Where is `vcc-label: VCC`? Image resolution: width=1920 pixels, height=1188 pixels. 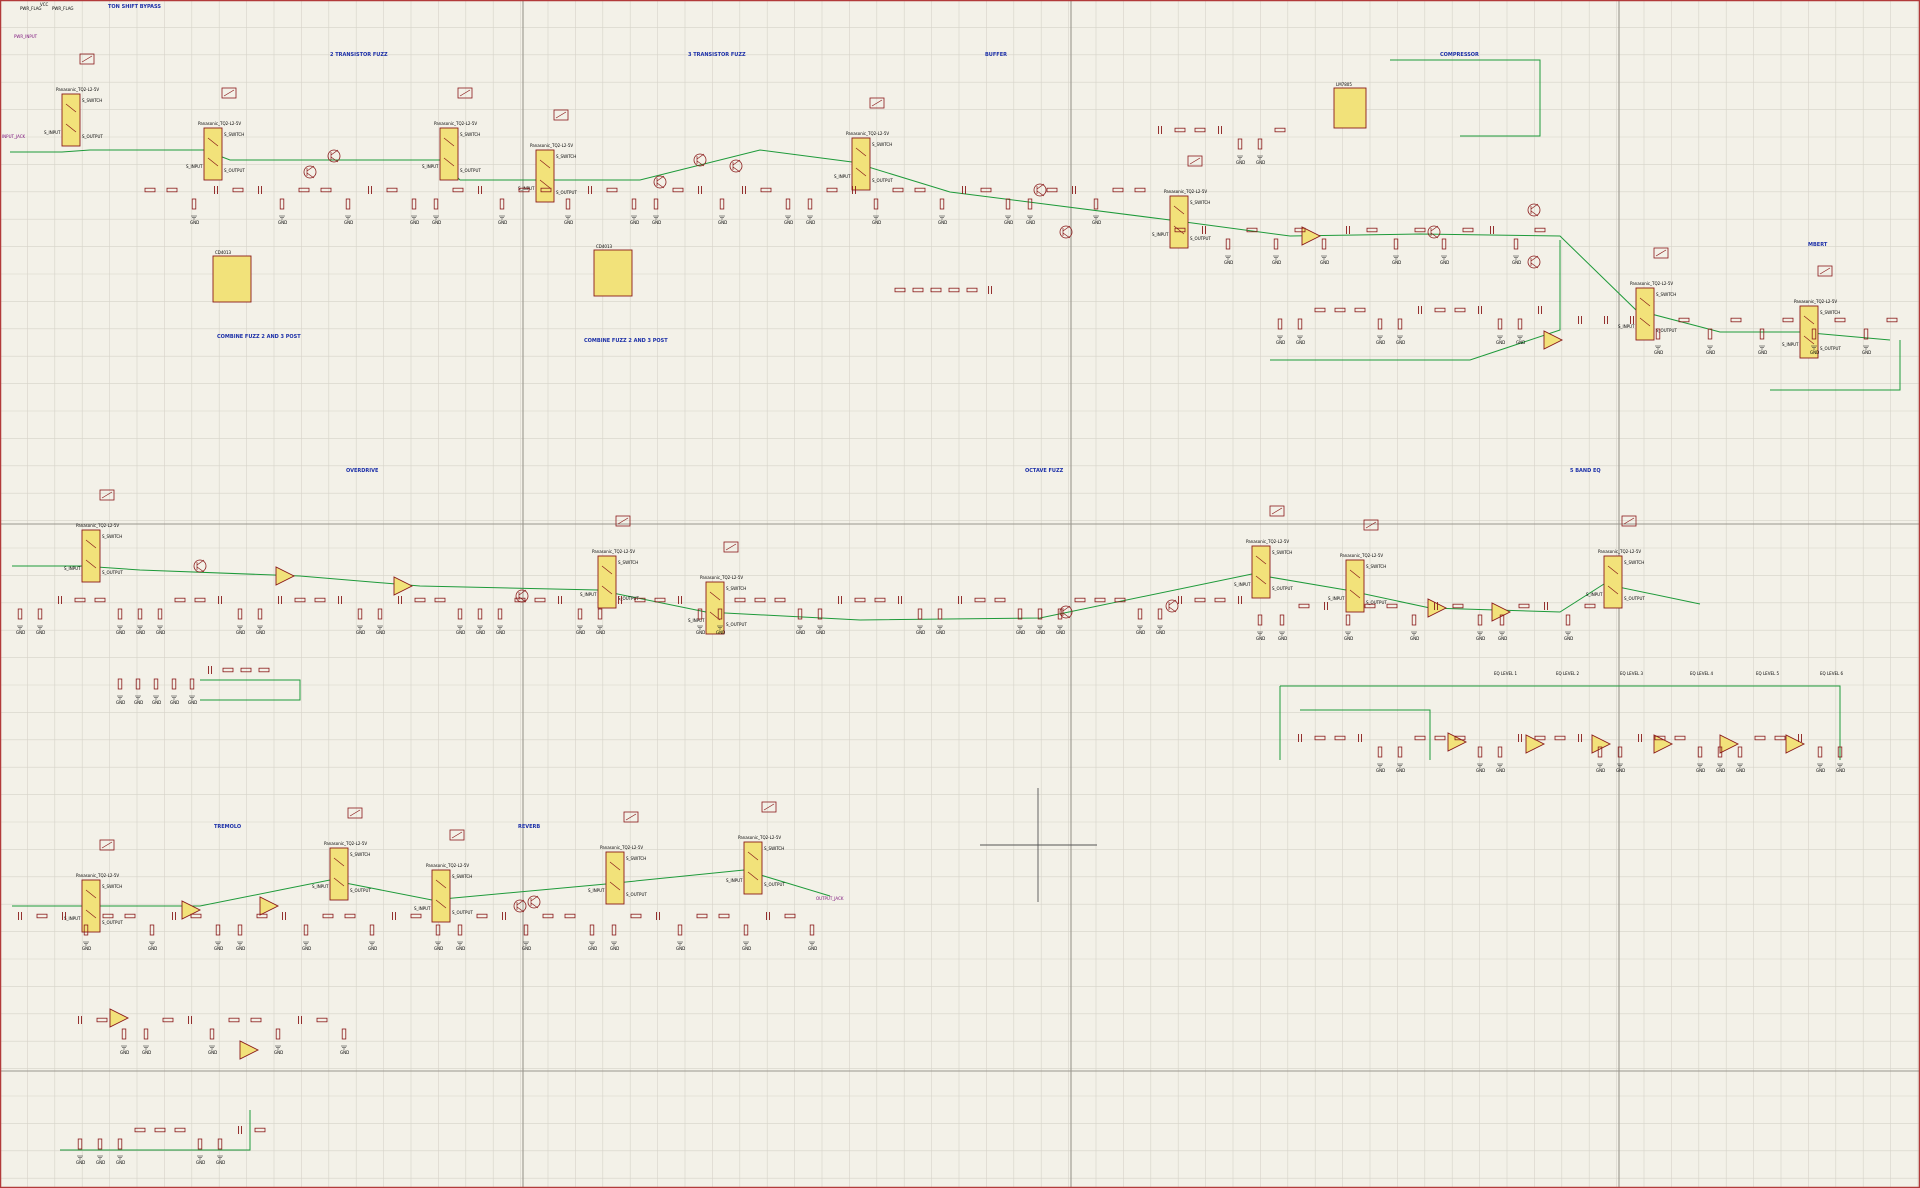
vcc-label: VCC is located at coordinates (44, 4).